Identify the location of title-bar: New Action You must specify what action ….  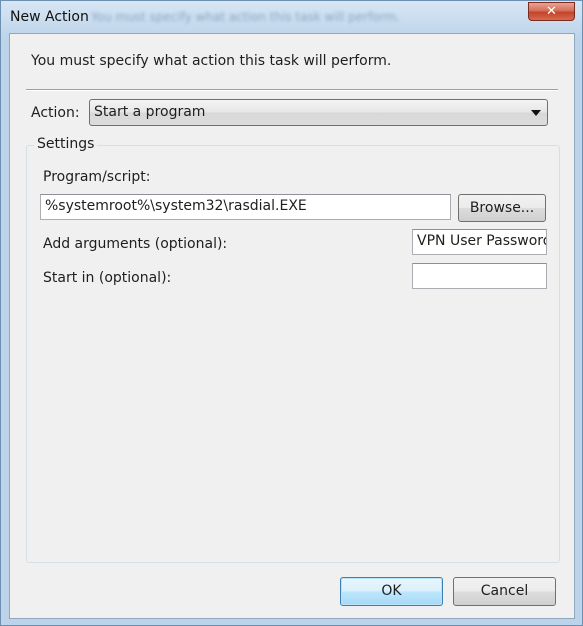
(291, 17).